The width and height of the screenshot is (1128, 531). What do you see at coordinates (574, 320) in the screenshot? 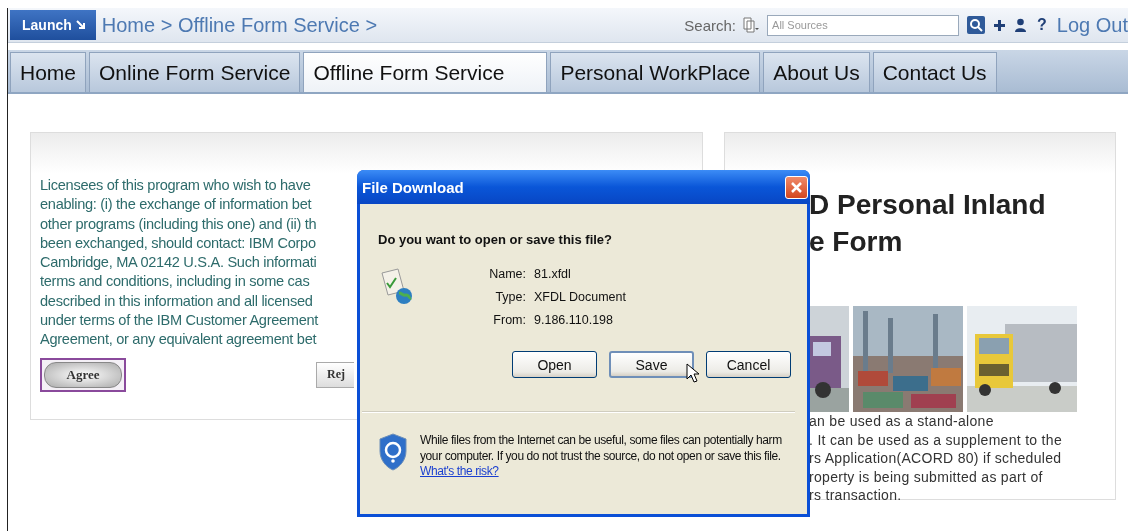
I see `detail-value: 9.186.110.198` at bounding box center [574, 320].